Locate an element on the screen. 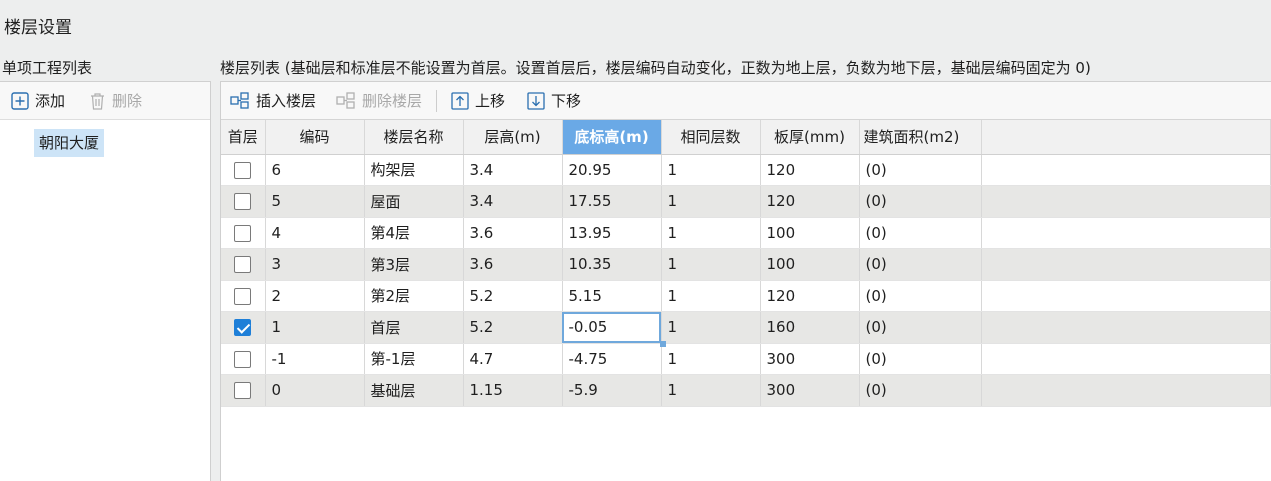 Image resolution: width=1271 pixels, height=481 pixels. name-cell: 第2层 is located at coordinates (414, 296).